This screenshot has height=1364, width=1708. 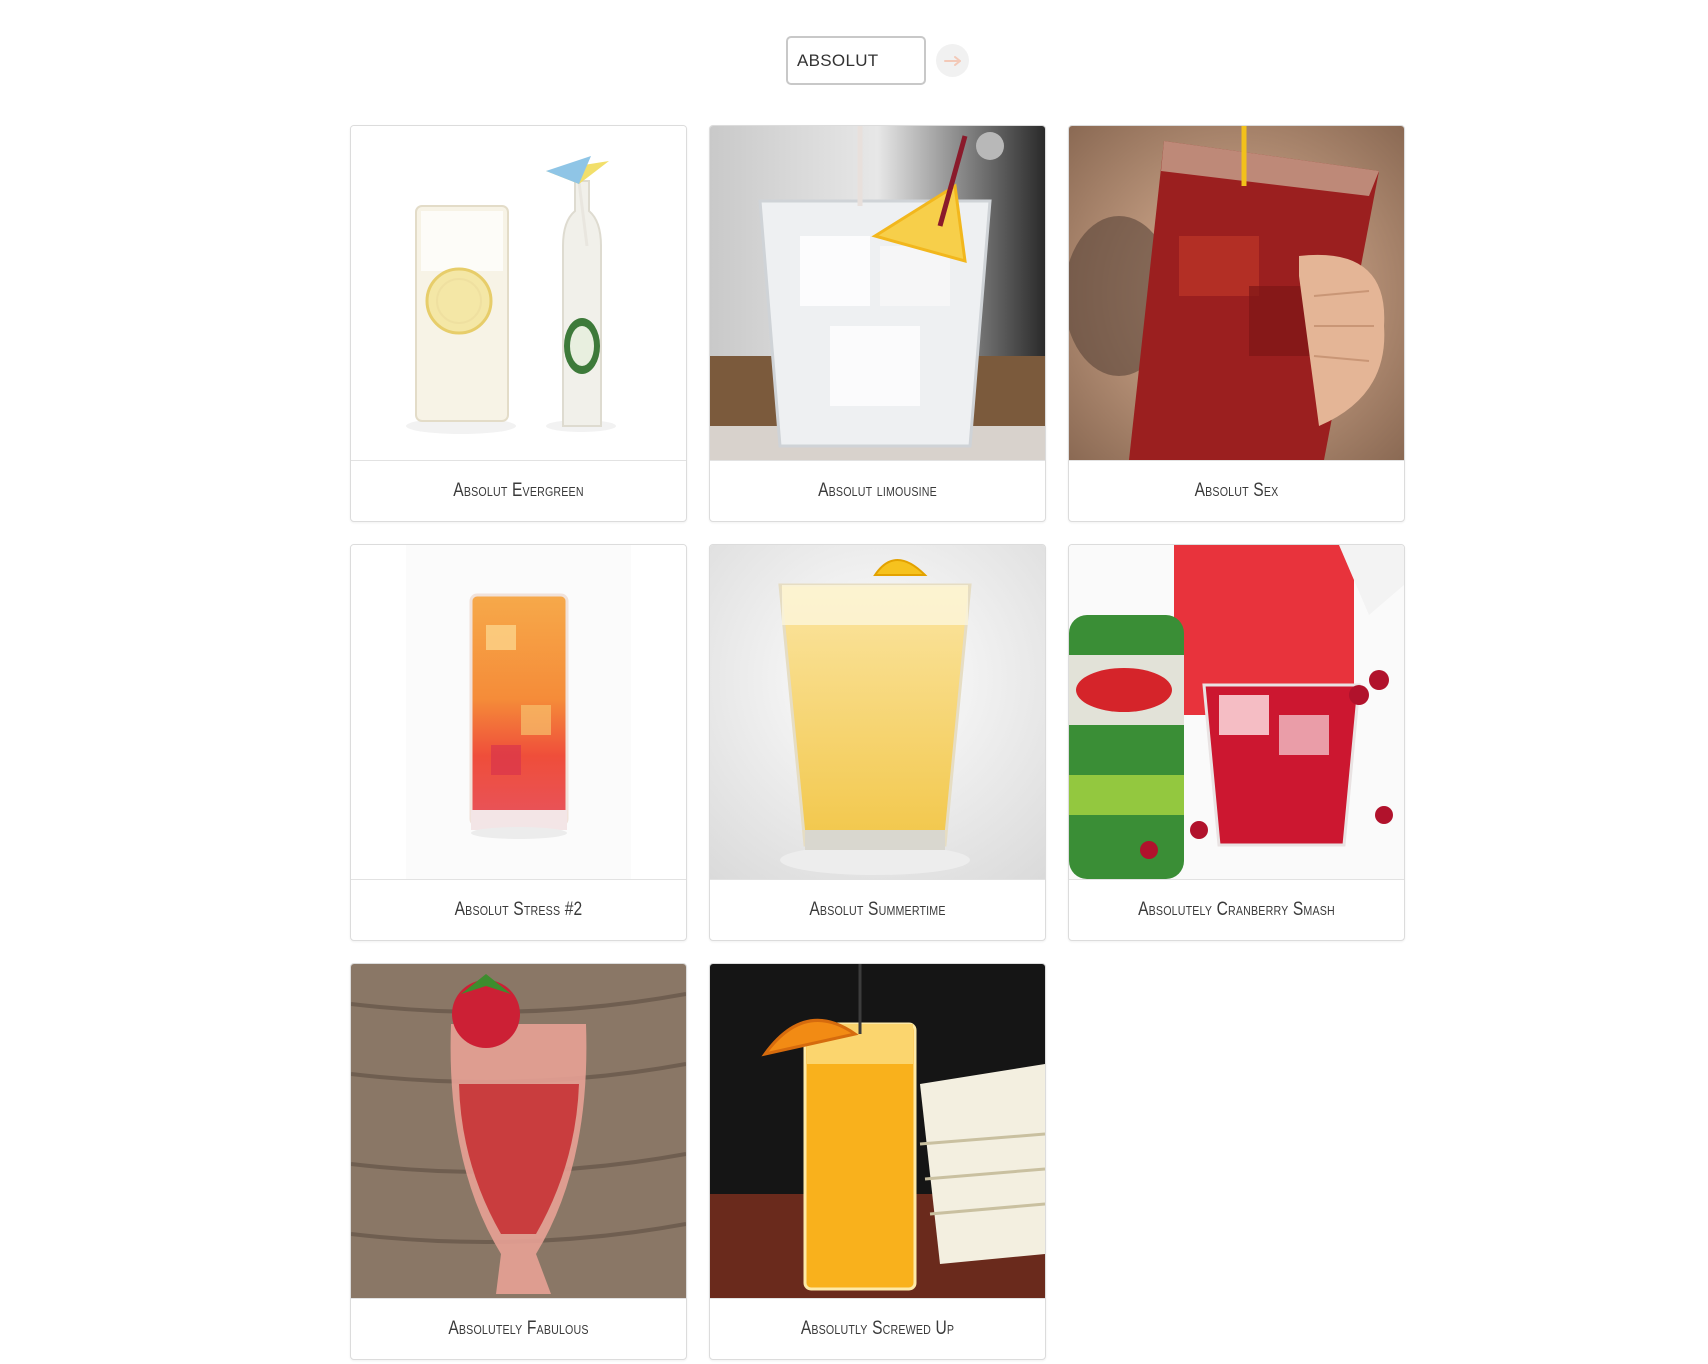 I want to click on arrow-right-icon, so click(x=952, y=60).